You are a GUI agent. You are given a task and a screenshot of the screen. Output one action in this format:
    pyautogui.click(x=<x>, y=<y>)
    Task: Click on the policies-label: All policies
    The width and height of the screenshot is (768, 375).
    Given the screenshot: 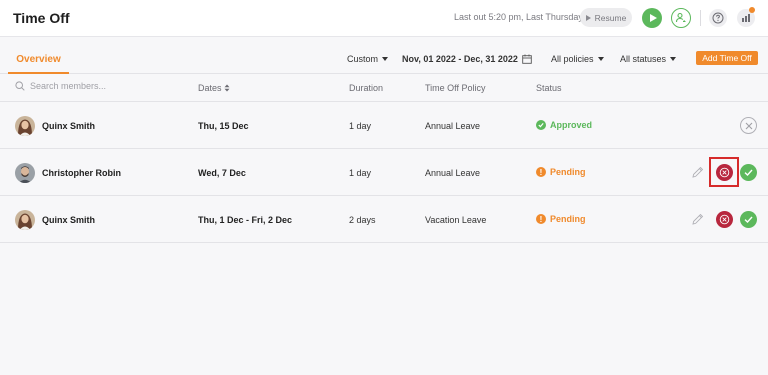 What is the action you would take?
    pyautogui.click(x=572, y=59)
    